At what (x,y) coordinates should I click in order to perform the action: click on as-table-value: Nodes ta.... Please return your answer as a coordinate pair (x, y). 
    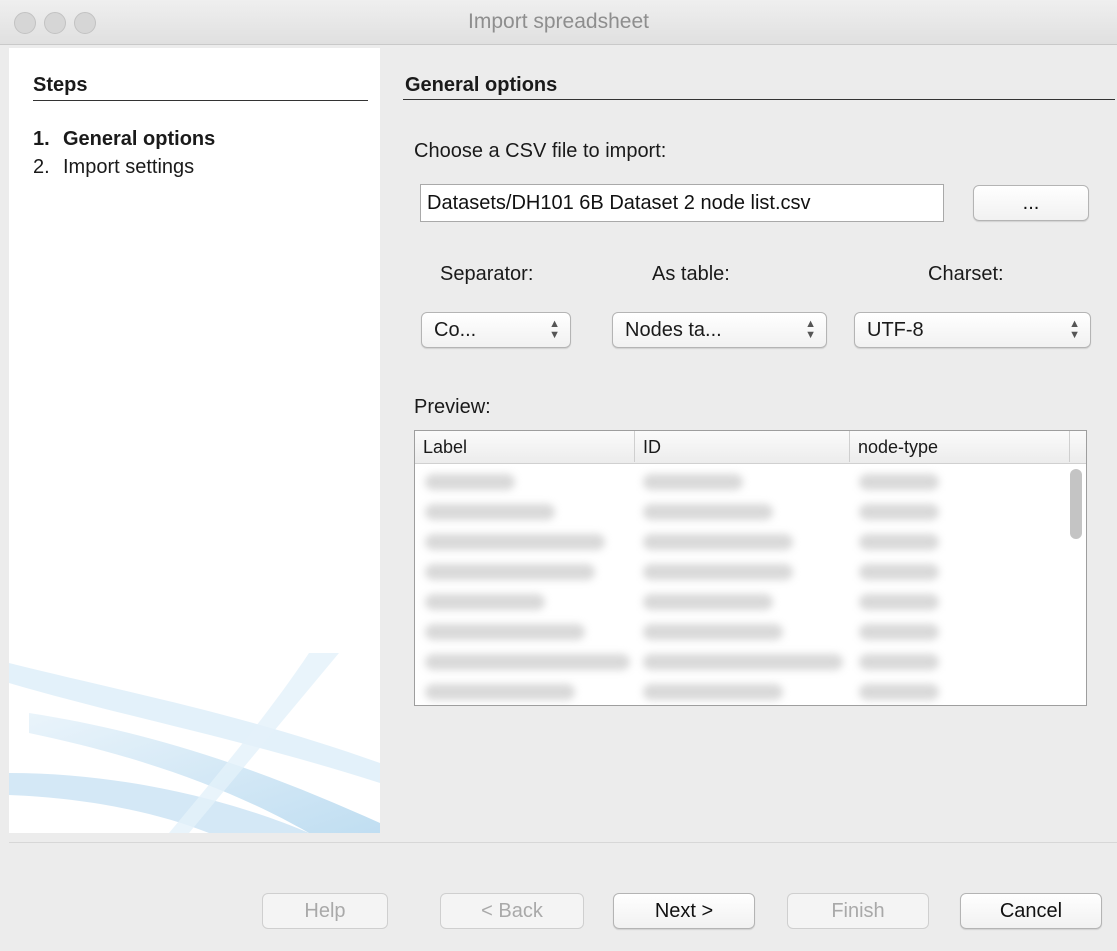
    Looking at the image, I should click on (673, 330).